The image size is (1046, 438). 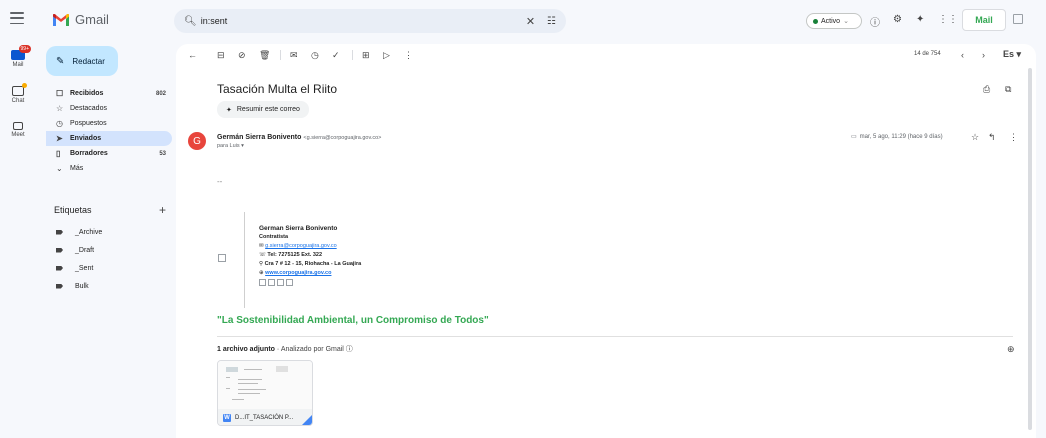 What do you see at coordinates (86, 138) in the screenshot?
I see `nav-label: Enviados` at bounding box center [86, 138].